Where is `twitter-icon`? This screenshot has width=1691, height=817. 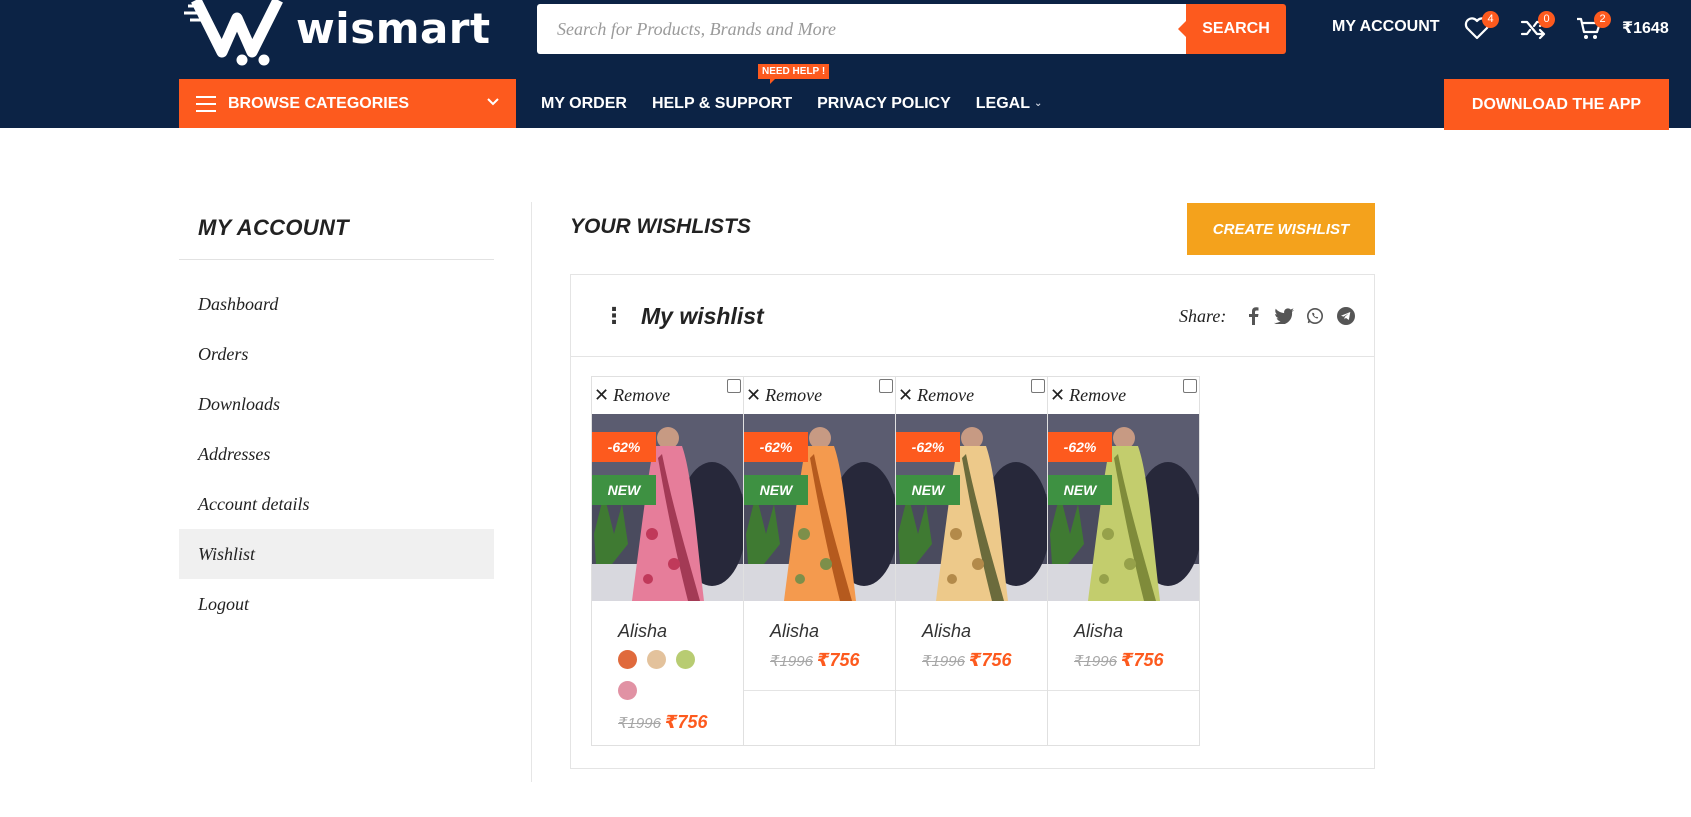 twitter-icon is located at coordinates (1284, 316).